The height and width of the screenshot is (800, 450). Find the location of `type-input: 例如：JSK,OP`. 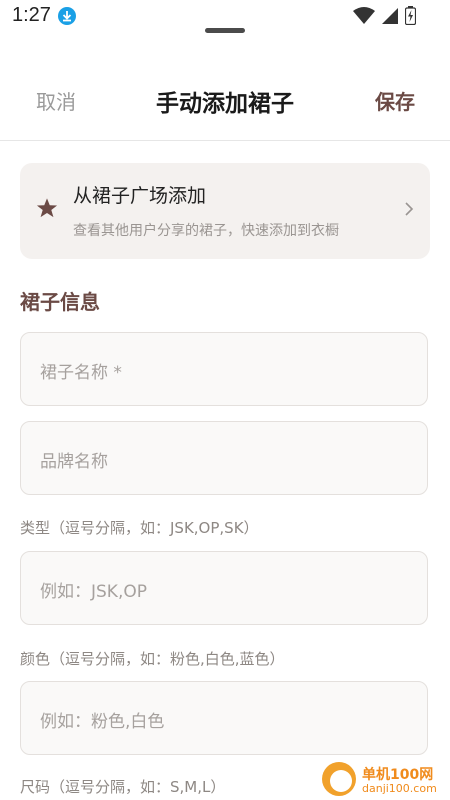

type-input: 例如：JSK,OP is located at coordinates (224, 588).